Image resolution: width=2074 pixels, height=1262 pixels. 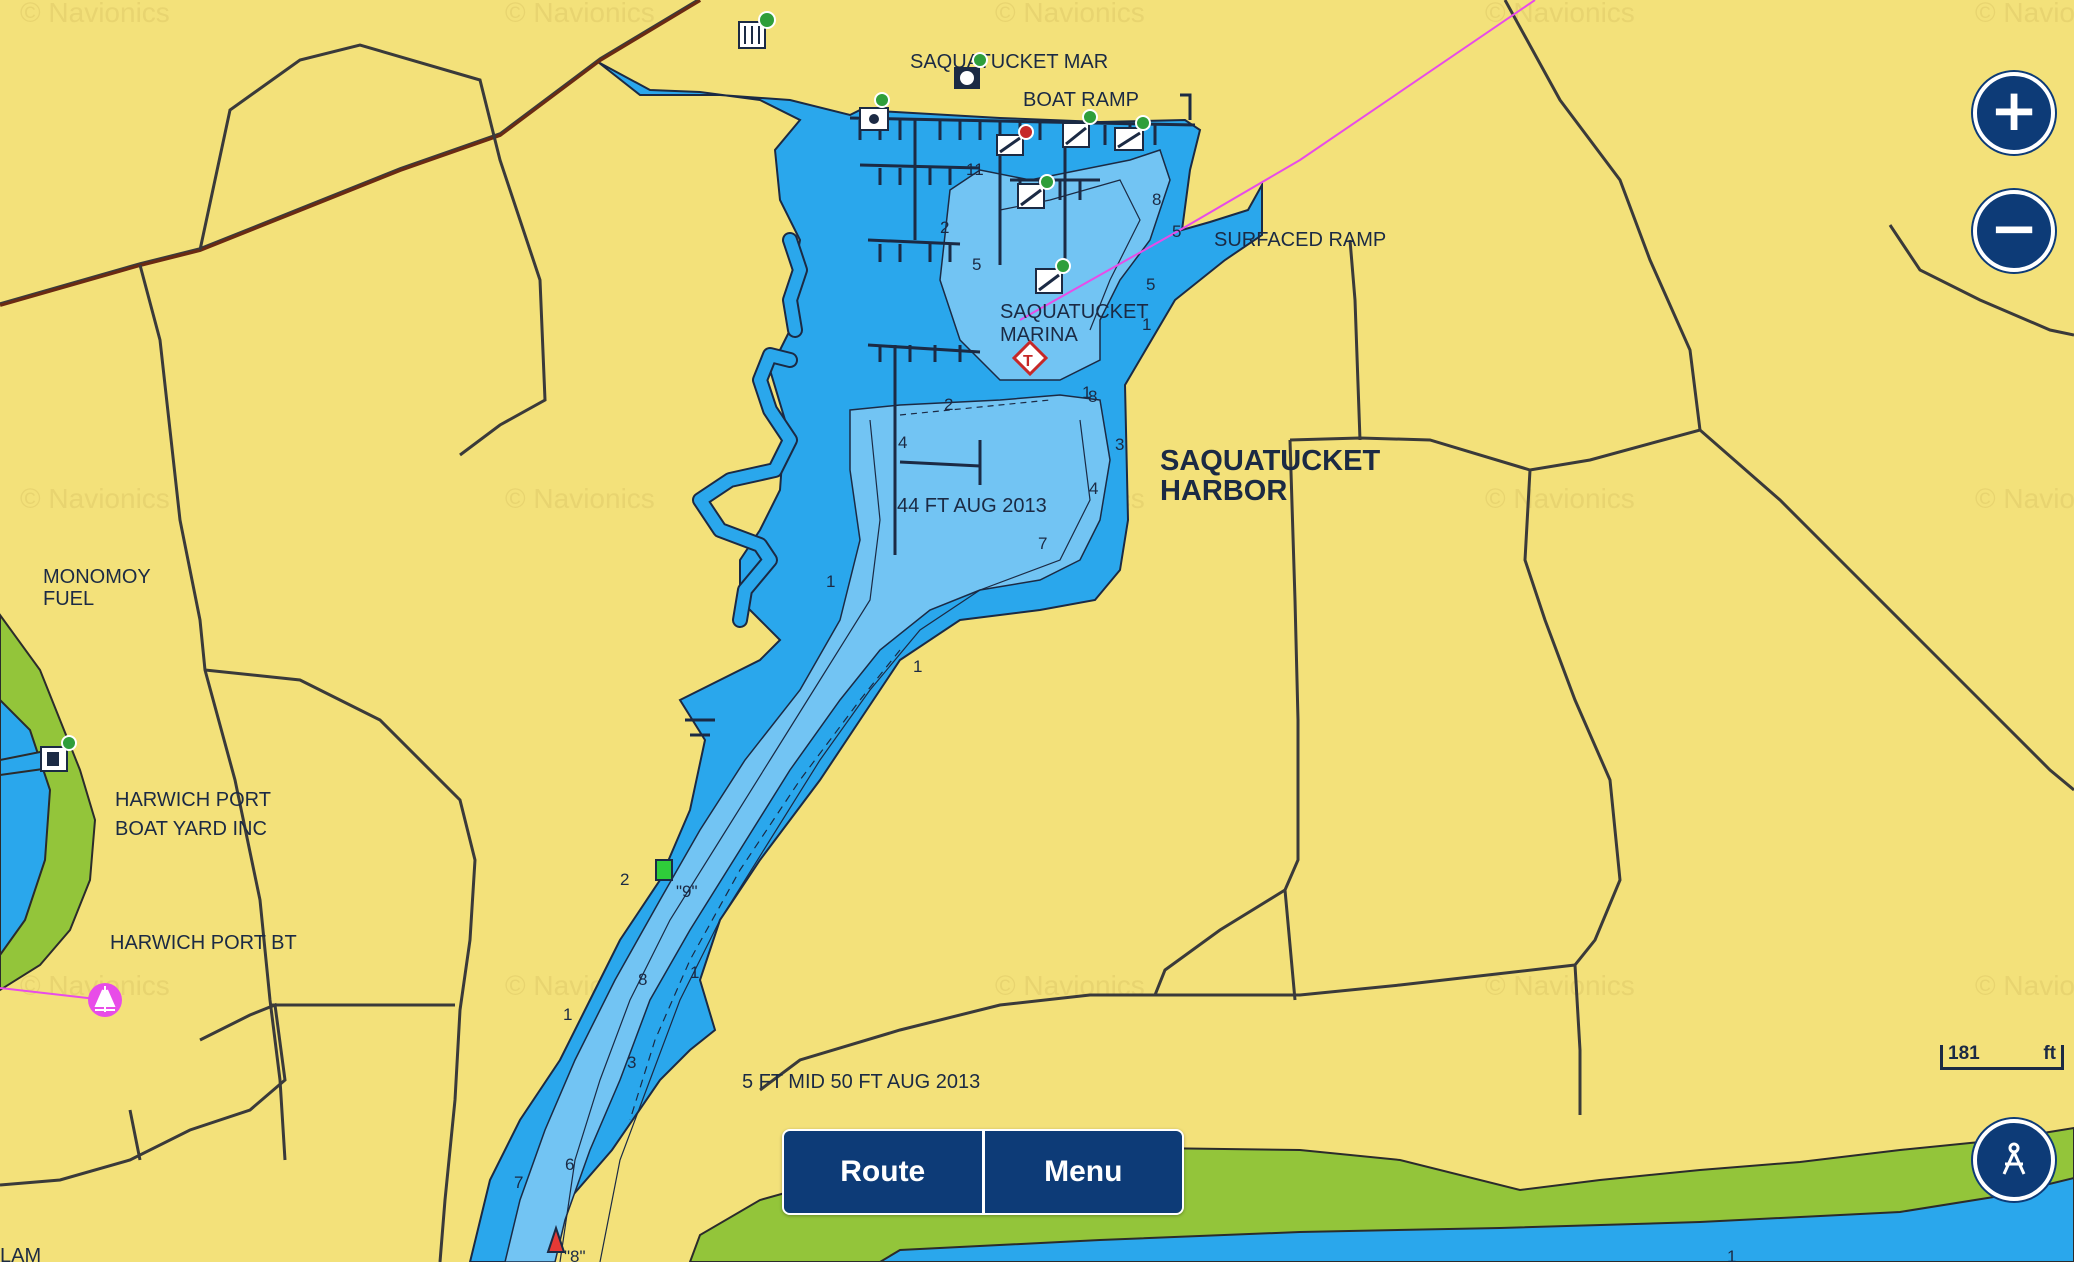 What do you see at coordinates (1074, 312) in the screenshot?
I see `label-marina-line1: SAQUATUCKET` at bounding box center [1074, 312].